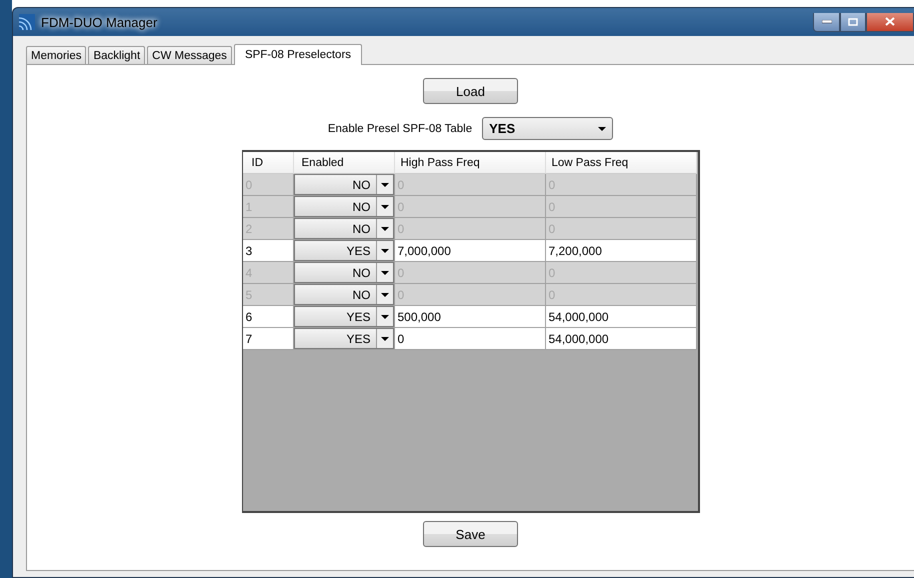  I want to click on window-title: FDM-DUO Manager, so click(99, 22).